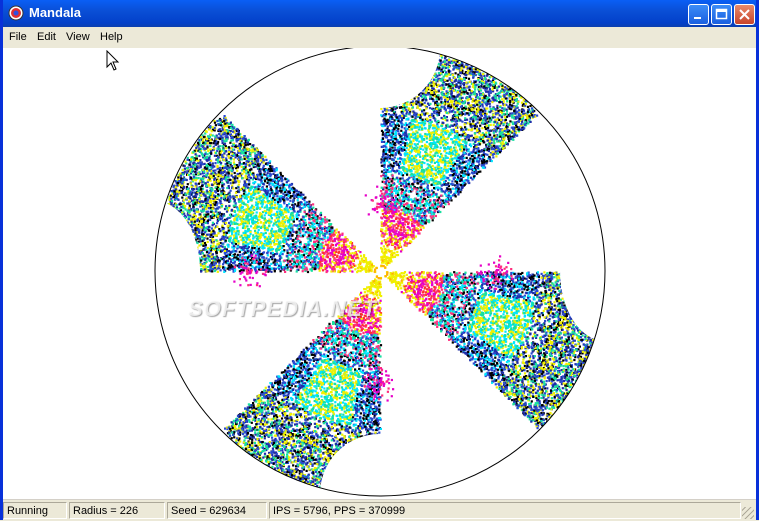 This screenshot has height=521, width=759. I want to click on minimize-icon, so click(698, 14).